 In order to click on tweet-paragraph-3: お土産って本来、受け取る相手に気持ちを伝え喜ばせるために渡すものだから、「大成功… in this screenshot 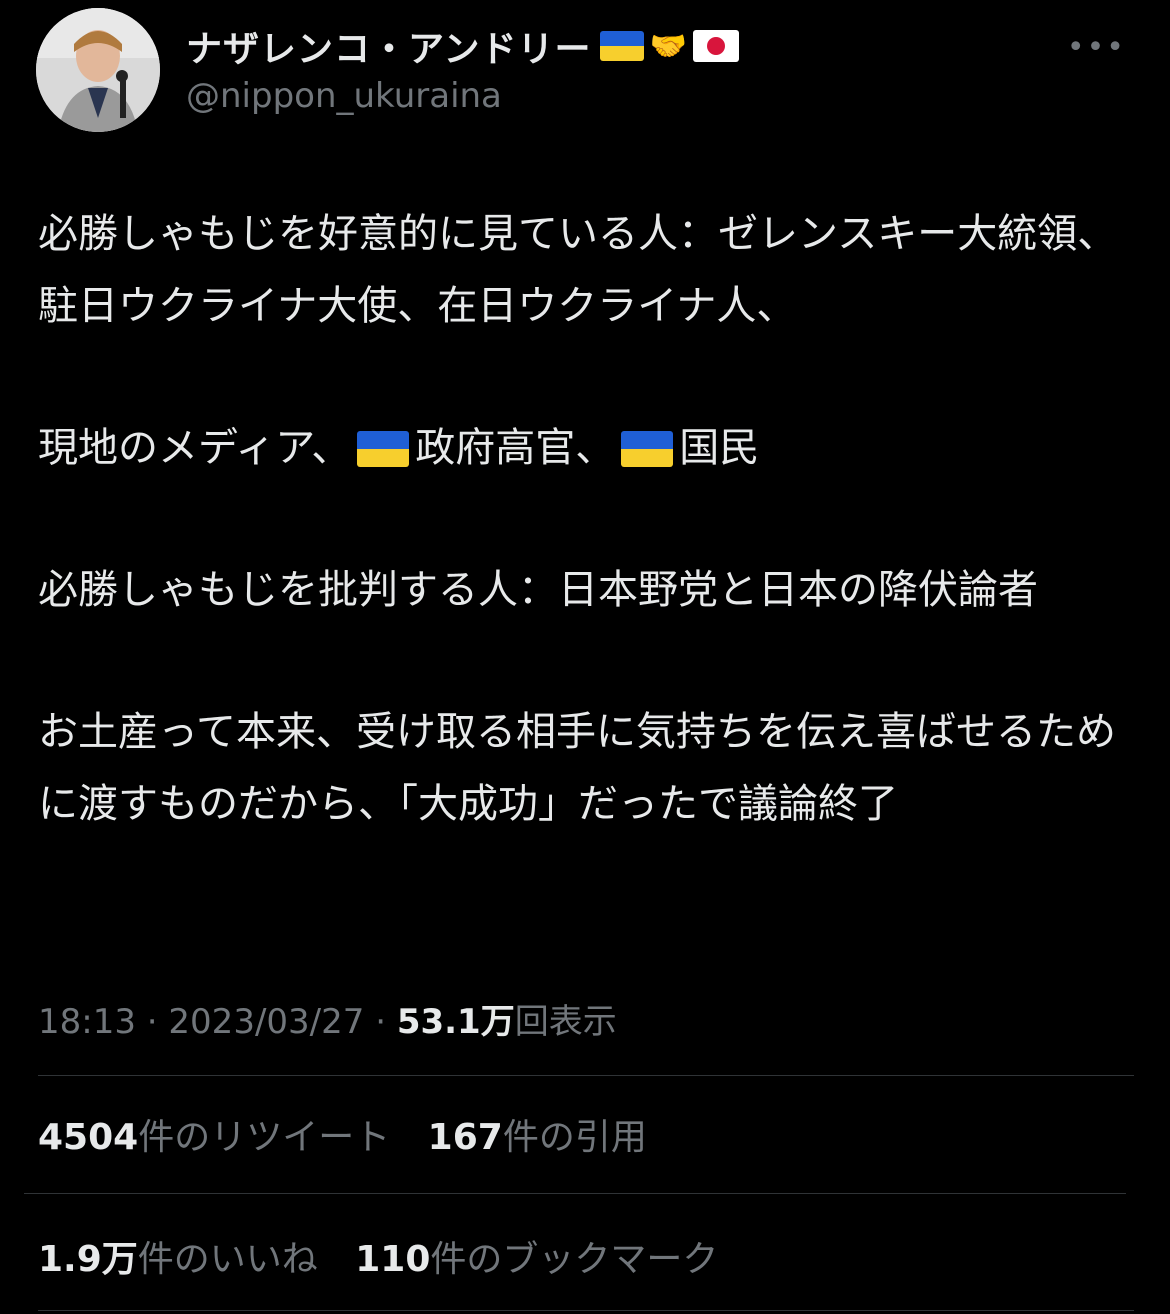, I will do `click(577, 768)`.